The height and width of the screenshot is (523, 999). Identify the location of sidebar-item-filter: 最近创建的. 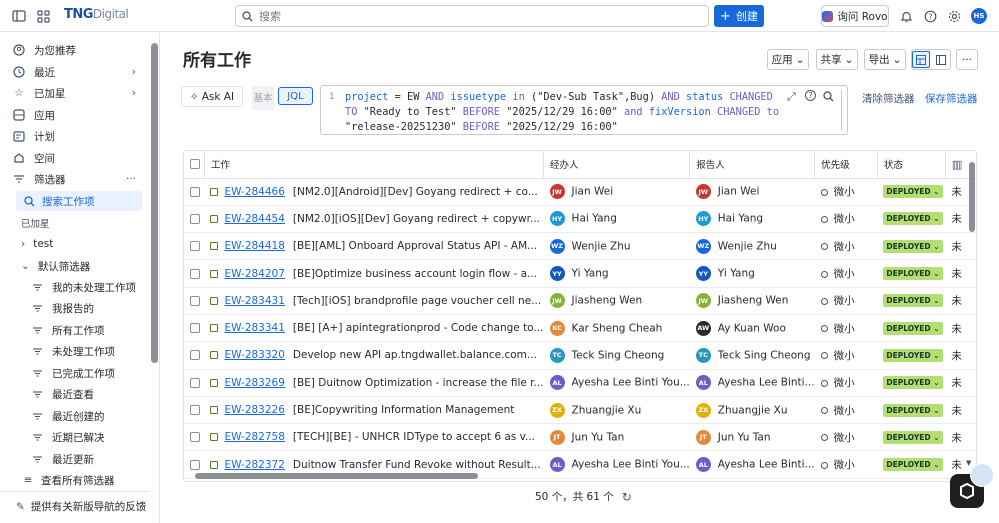
(67, 416).